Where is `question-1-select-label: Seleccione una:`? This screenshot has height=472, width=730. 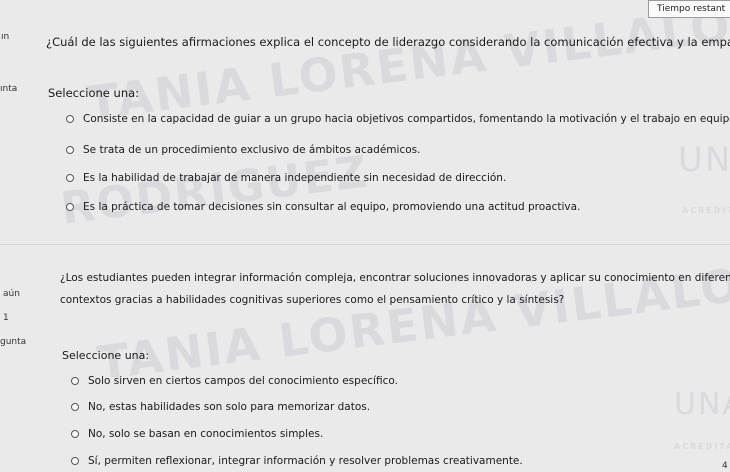 question-1-select-label: Seleccione una: is located at coordinates (94, 93).